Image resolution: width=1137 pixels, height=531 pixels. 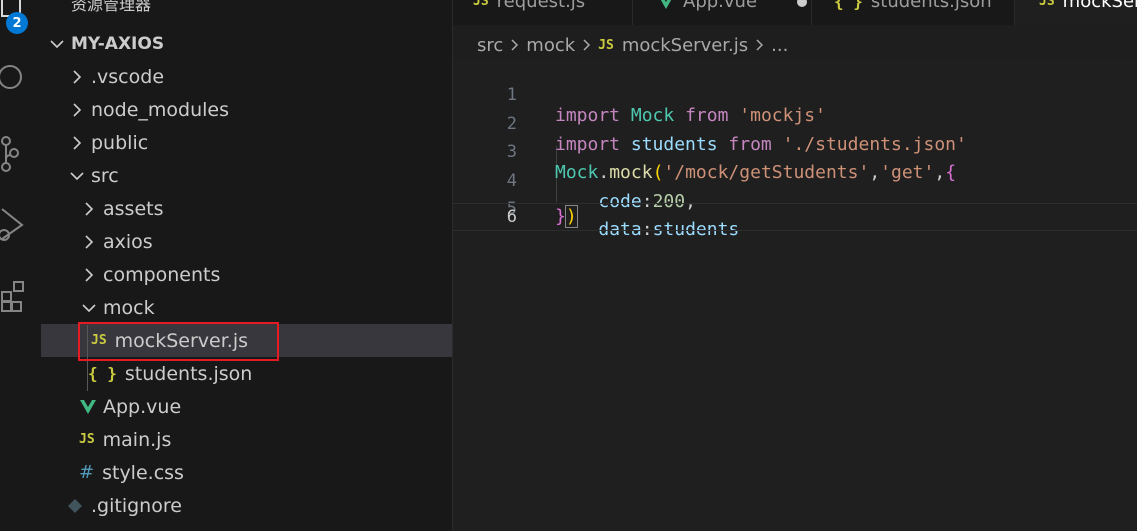 What do you see at coordinates (136, 505) in the screenshot?
I see `tree-item-label: .gitignore` at bounding box center [136, 505].